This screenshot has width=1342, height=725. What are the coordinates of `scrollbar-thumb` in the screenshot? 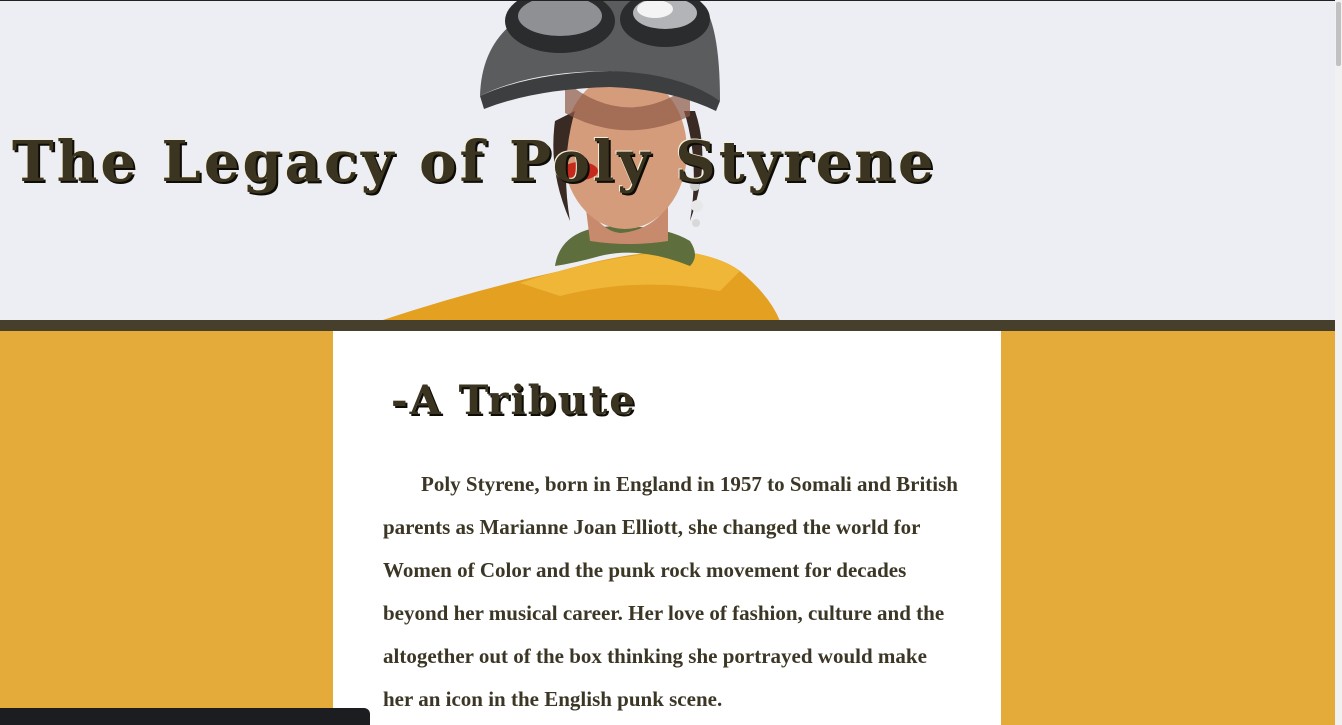 It's located at (1338, 34).